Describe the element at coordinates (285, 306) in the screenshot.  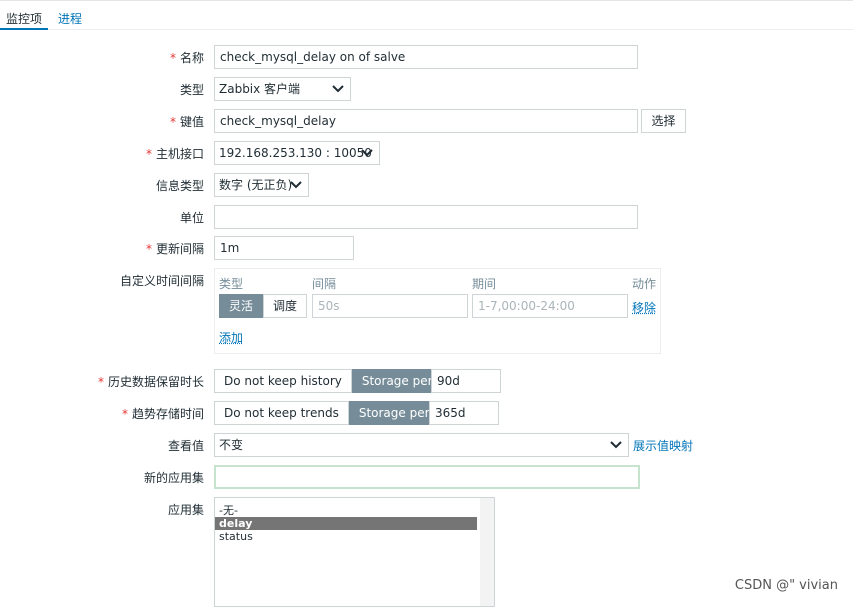
I see `scheduling-option: 调度` at that location.